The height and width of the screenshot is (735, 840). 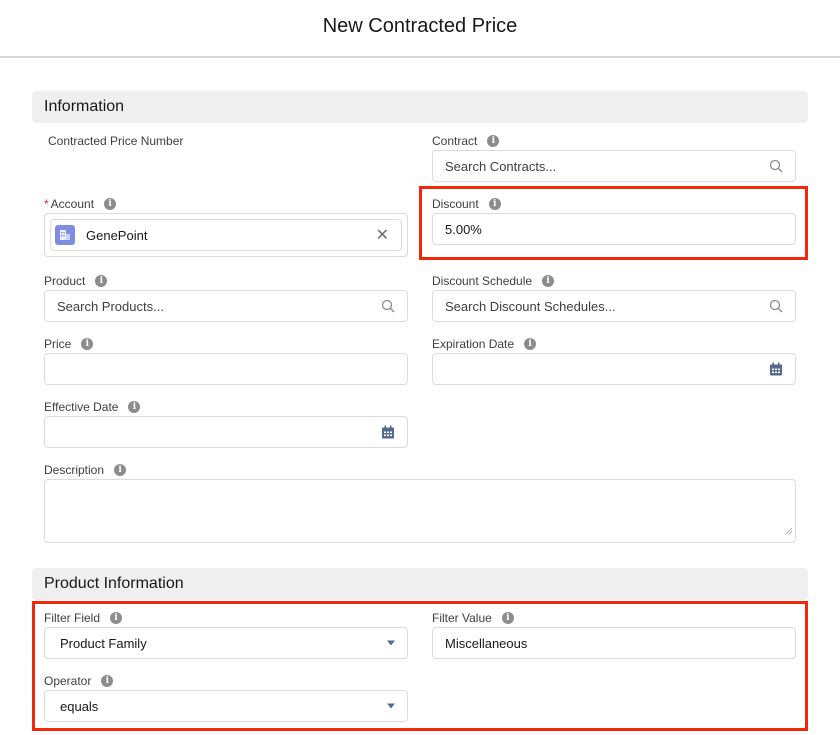 I want to click on modal-header: New Contracted Price, so click(x=420, y=29).